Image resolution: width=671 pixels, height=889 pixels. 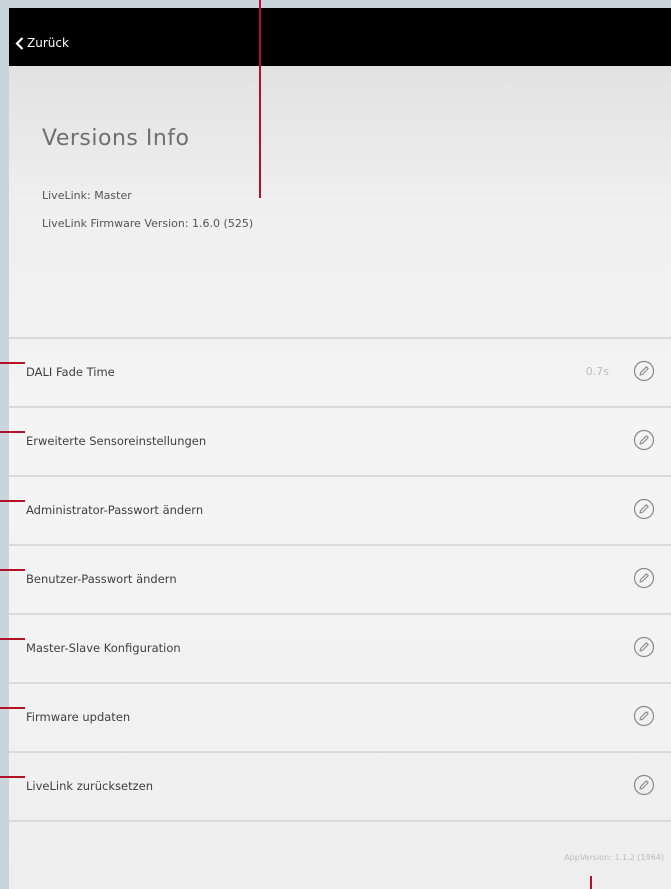 What do you see at coordinates (12, 501) in the screenshot?
I see `callout-line-admin-password` at bounding box center [12, 501].